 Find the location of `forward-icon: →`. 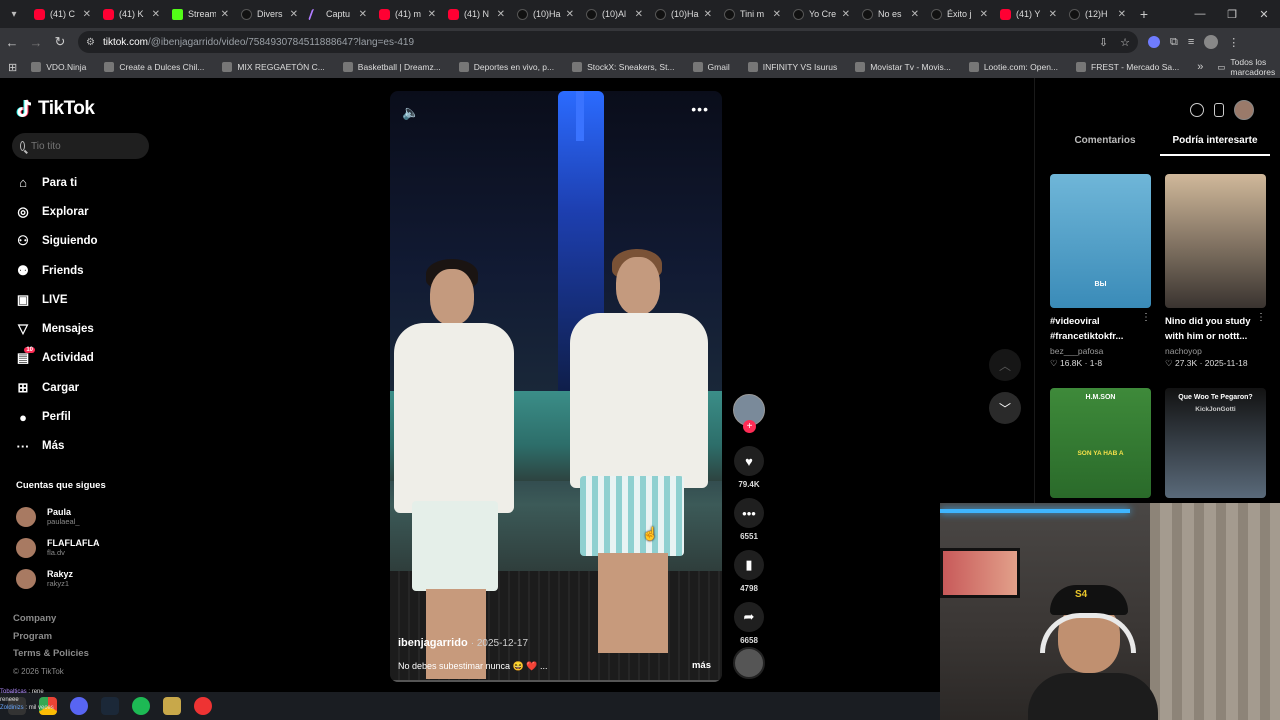

forward-icon: → is located at coordinates (36, 42).